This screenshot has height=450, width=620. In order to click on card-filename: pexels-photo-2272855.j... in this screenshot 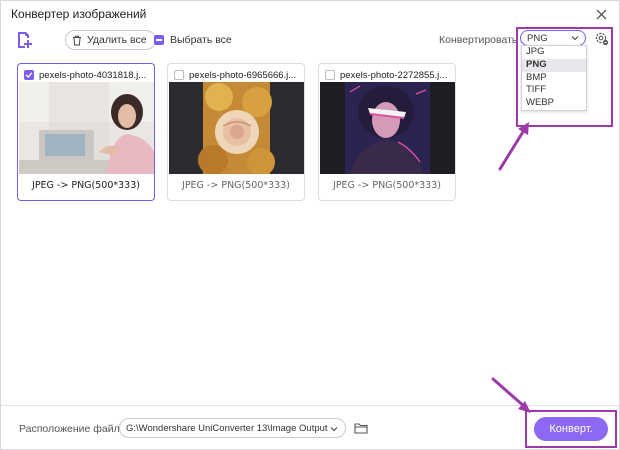, I will do `click(394, 75)`.